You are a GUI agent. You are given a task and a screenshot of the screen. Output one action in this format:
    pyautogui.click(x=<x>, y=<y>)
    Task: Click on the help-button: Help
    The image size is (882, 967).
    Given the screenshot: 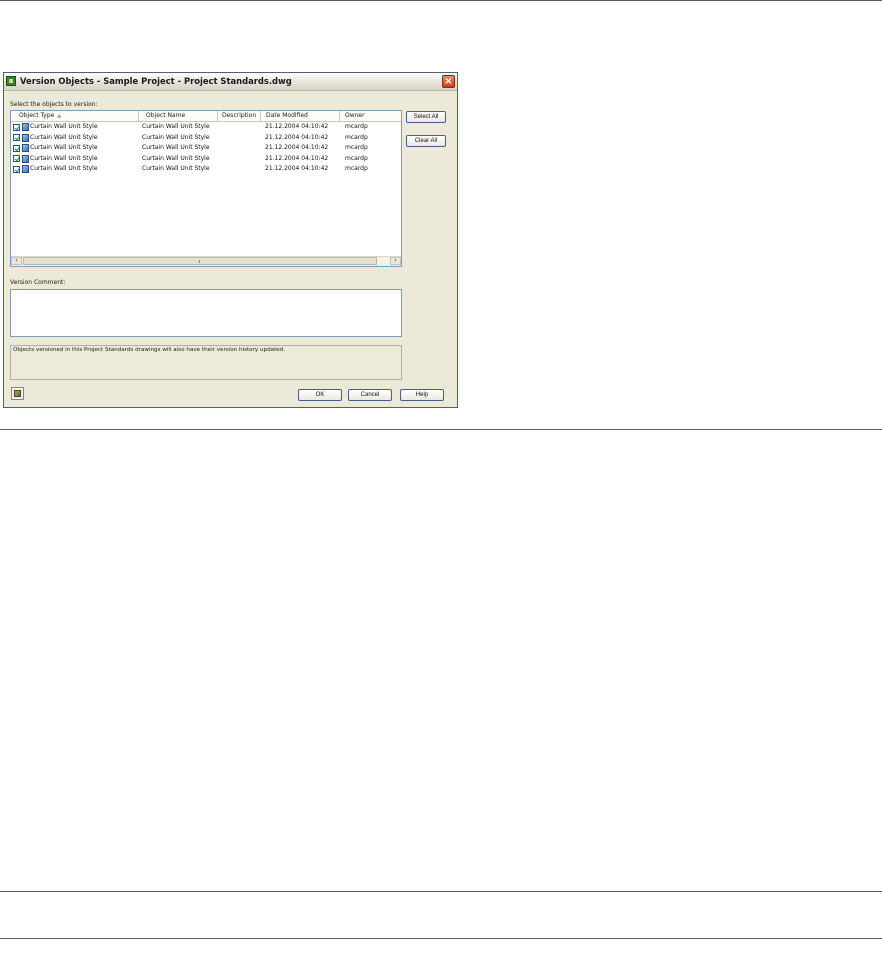 What is the action you would take?
    pyautogui.click(x=422, y=395)
    